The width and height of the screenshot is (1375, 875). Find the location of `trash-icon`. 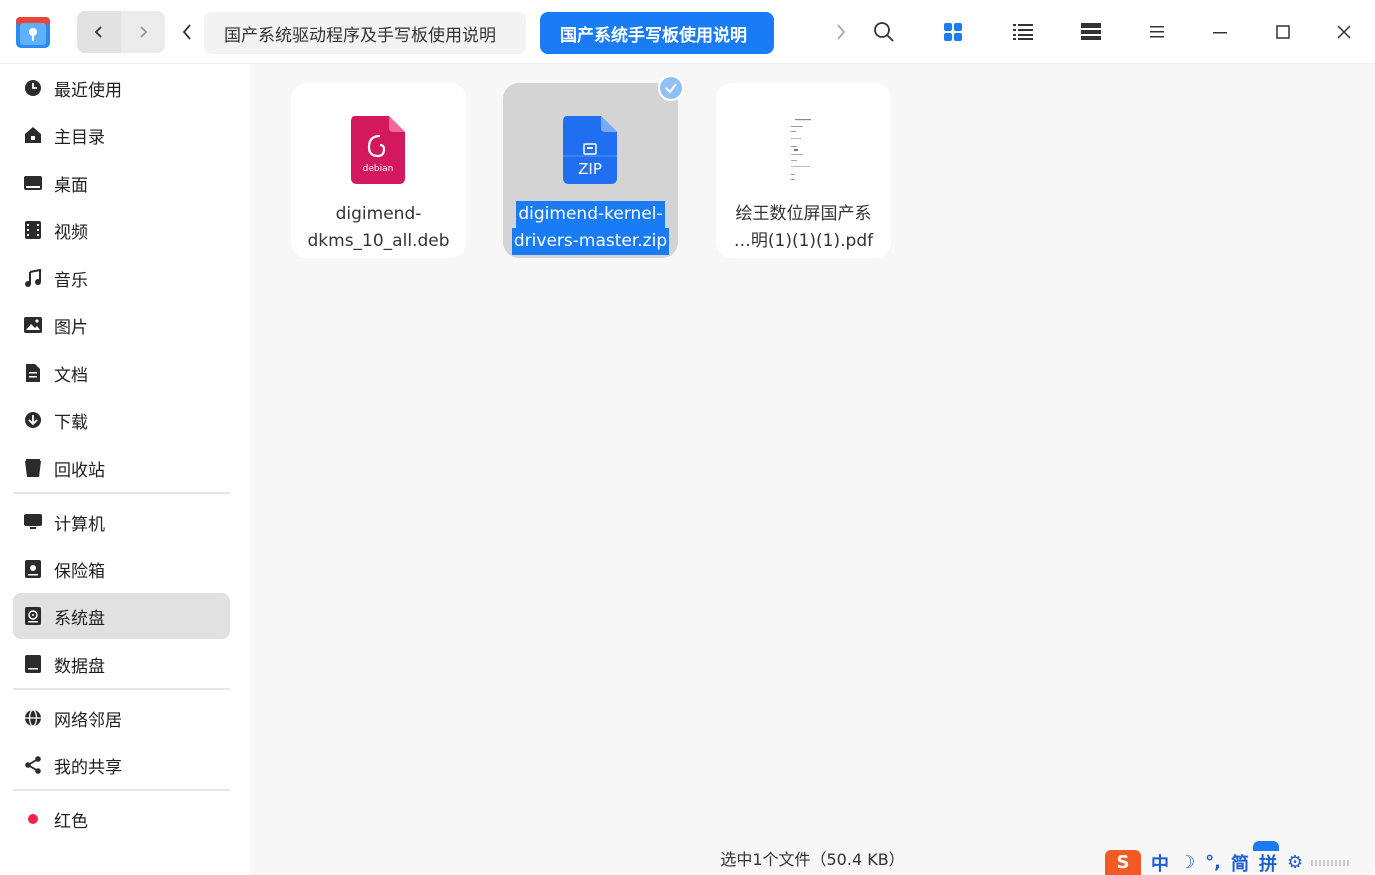

trash-icon is located at coordinates (33, 468).